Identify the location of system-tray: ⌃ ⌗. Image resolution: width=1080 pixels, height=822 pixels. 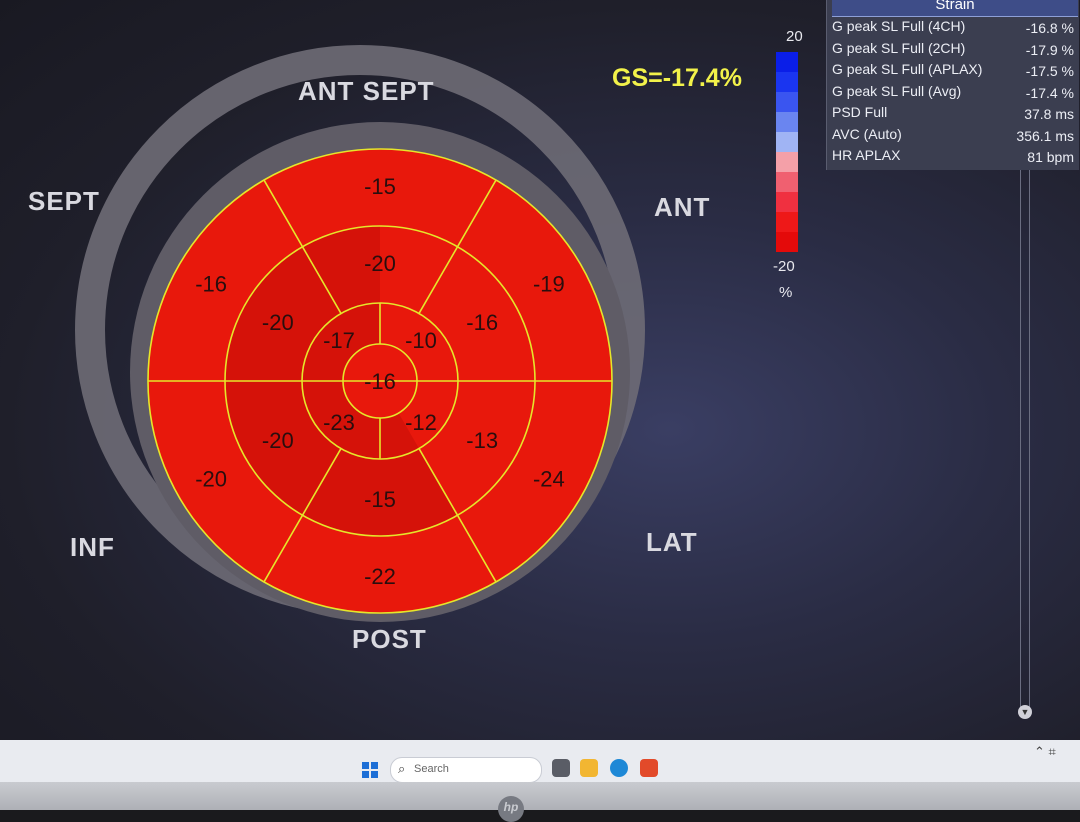
(1045, 752).